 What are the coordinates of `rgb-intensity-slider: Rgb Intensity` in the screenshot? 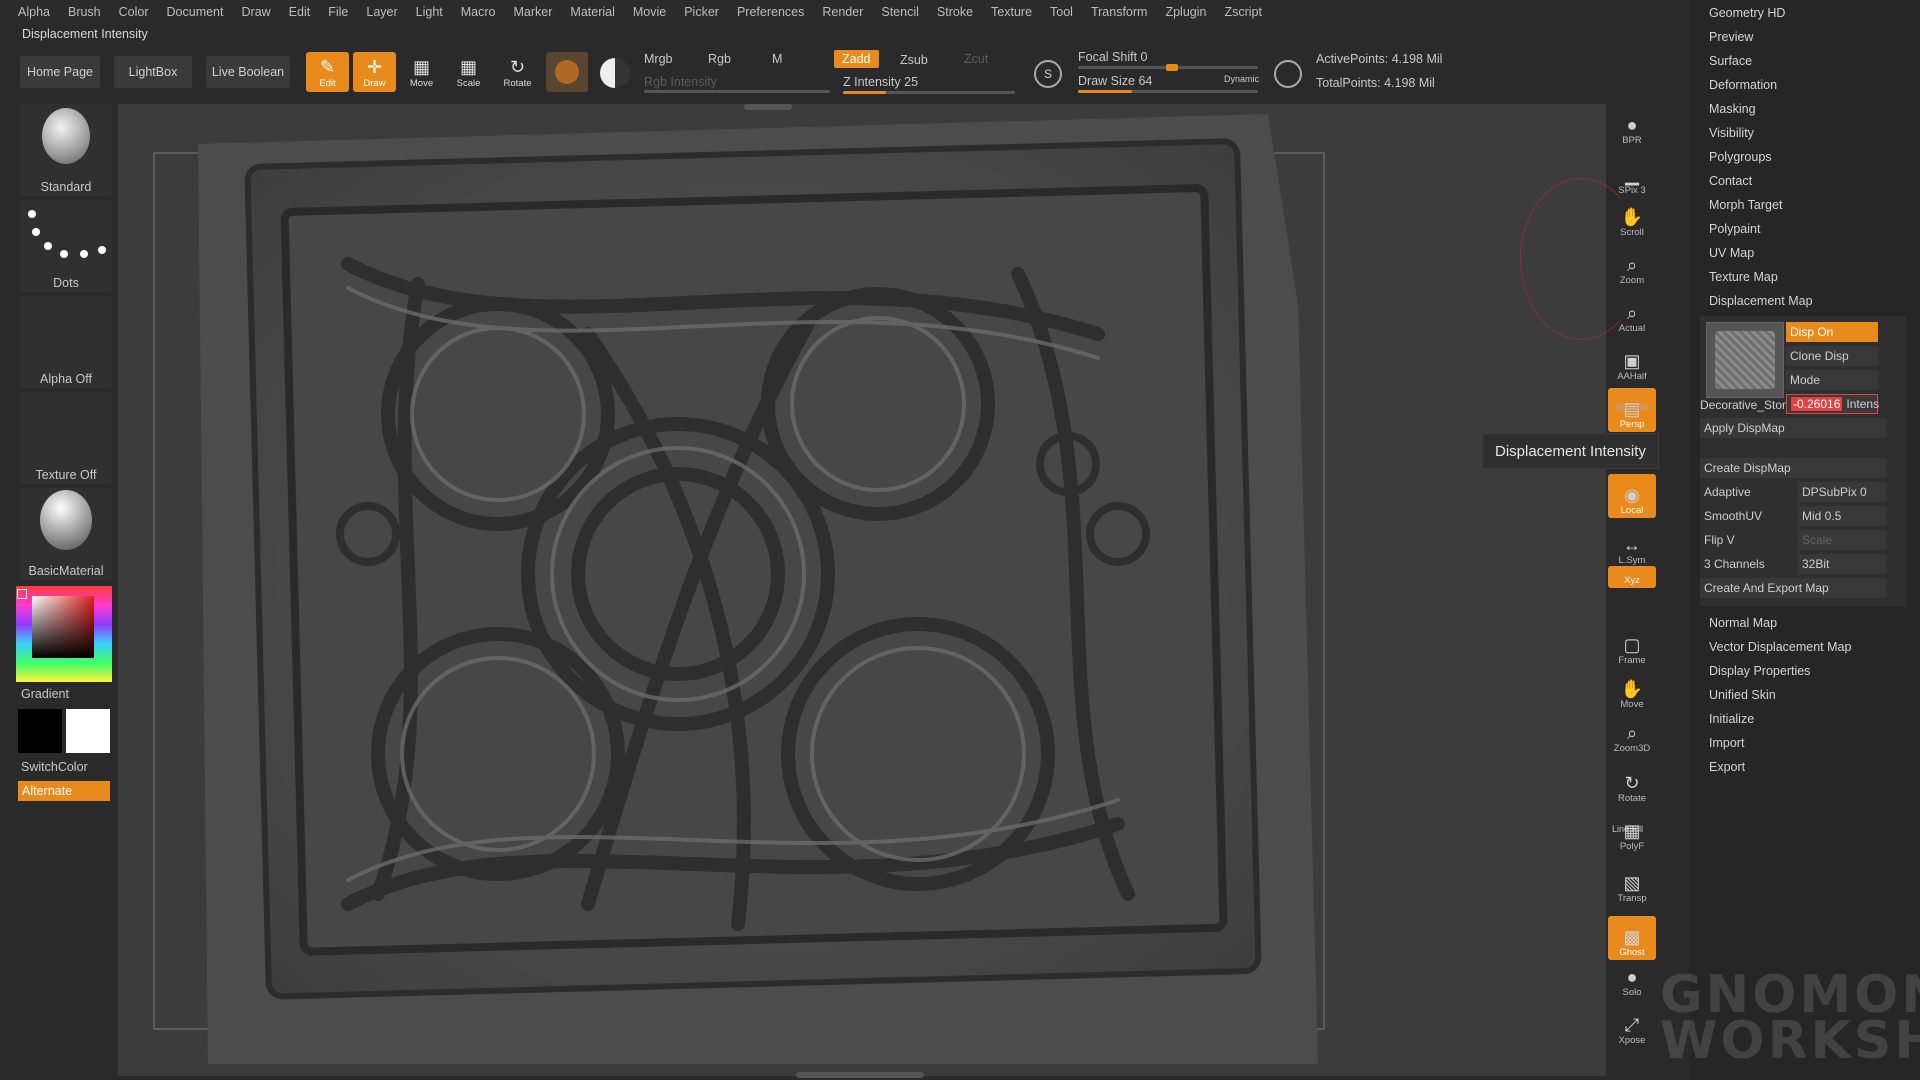 It's located at (680, 82).